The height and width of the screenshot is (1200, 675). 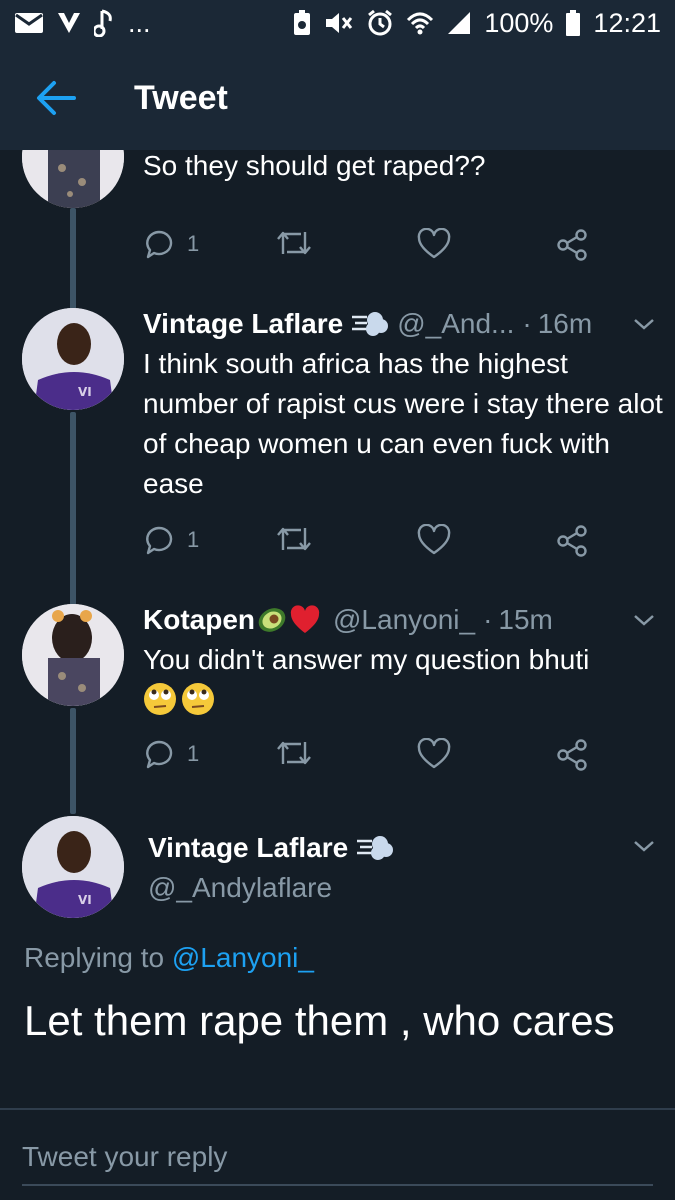 I want to click on back-arrow-icon, so click(x=56, y=98).